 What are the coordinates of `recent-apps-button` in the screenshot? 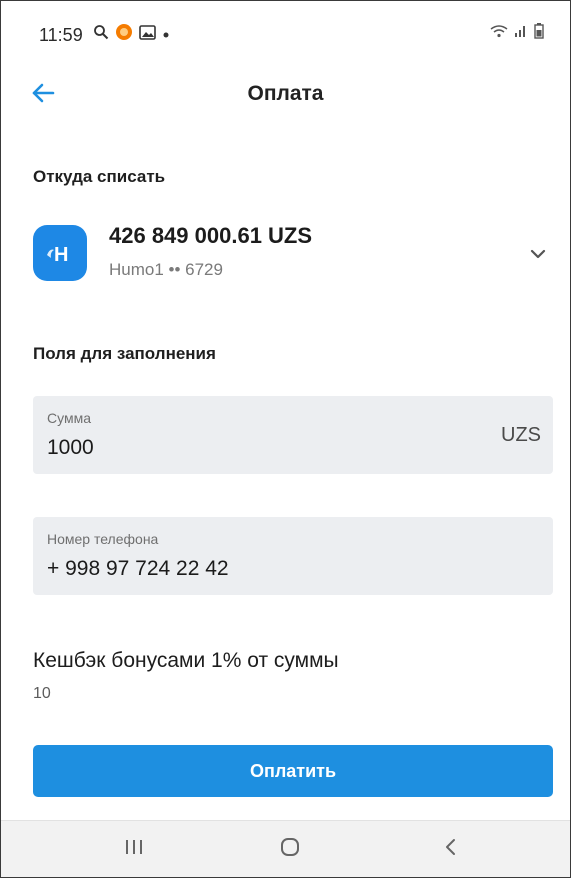 It's located at (134, 849).